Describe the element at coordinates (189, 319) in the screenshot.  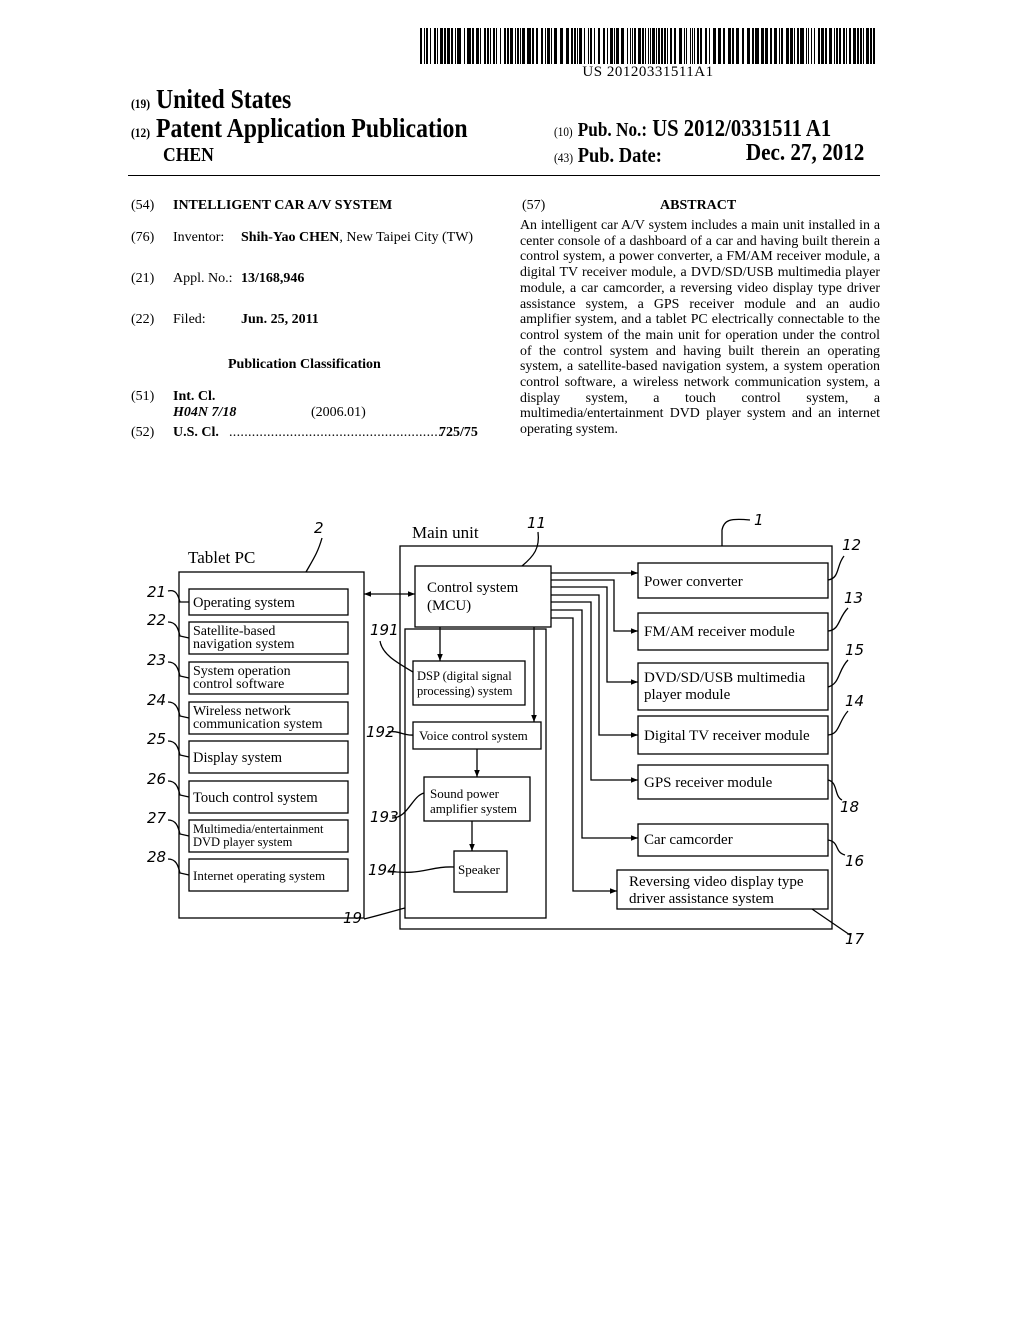
I see `filed-label: Filed:` at that location.